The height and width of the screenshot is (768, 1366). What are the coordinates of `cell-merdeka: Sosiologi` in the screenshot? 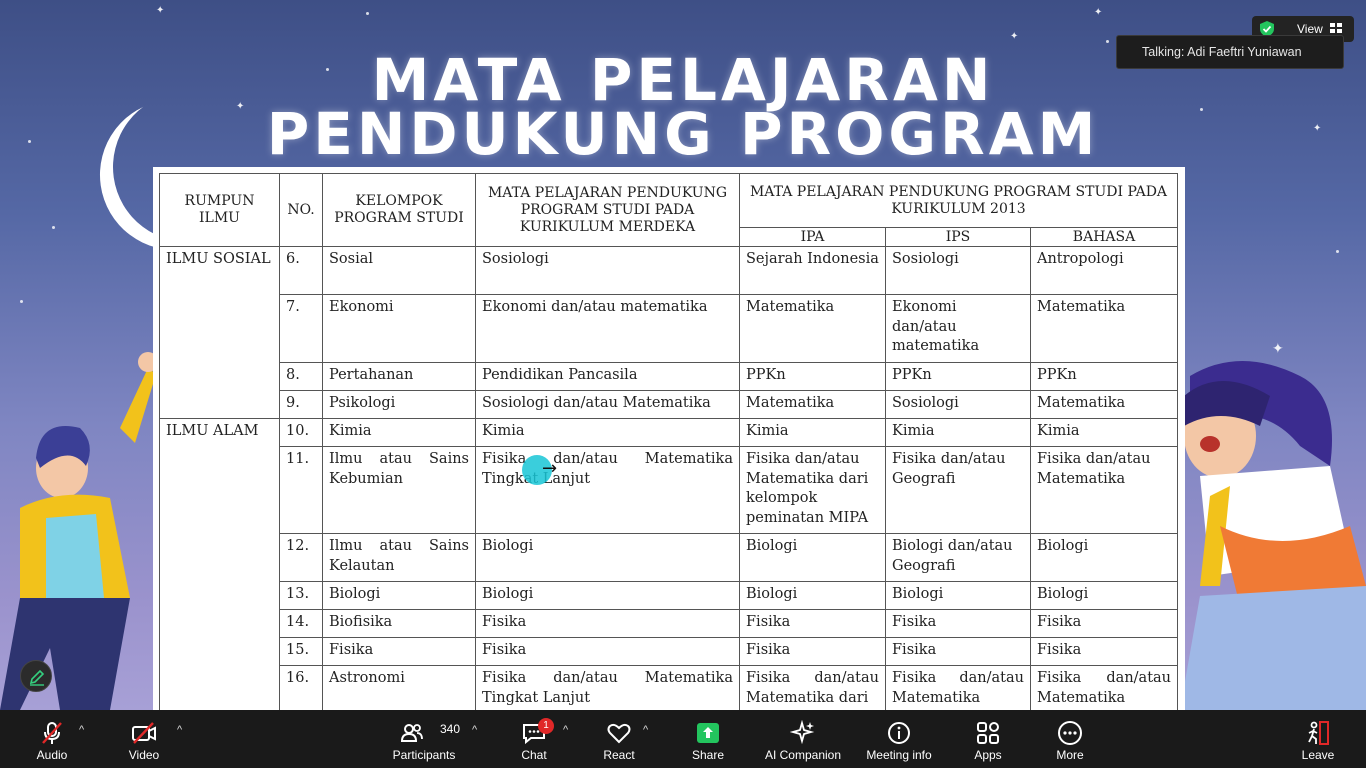 It's located at (607, 270).